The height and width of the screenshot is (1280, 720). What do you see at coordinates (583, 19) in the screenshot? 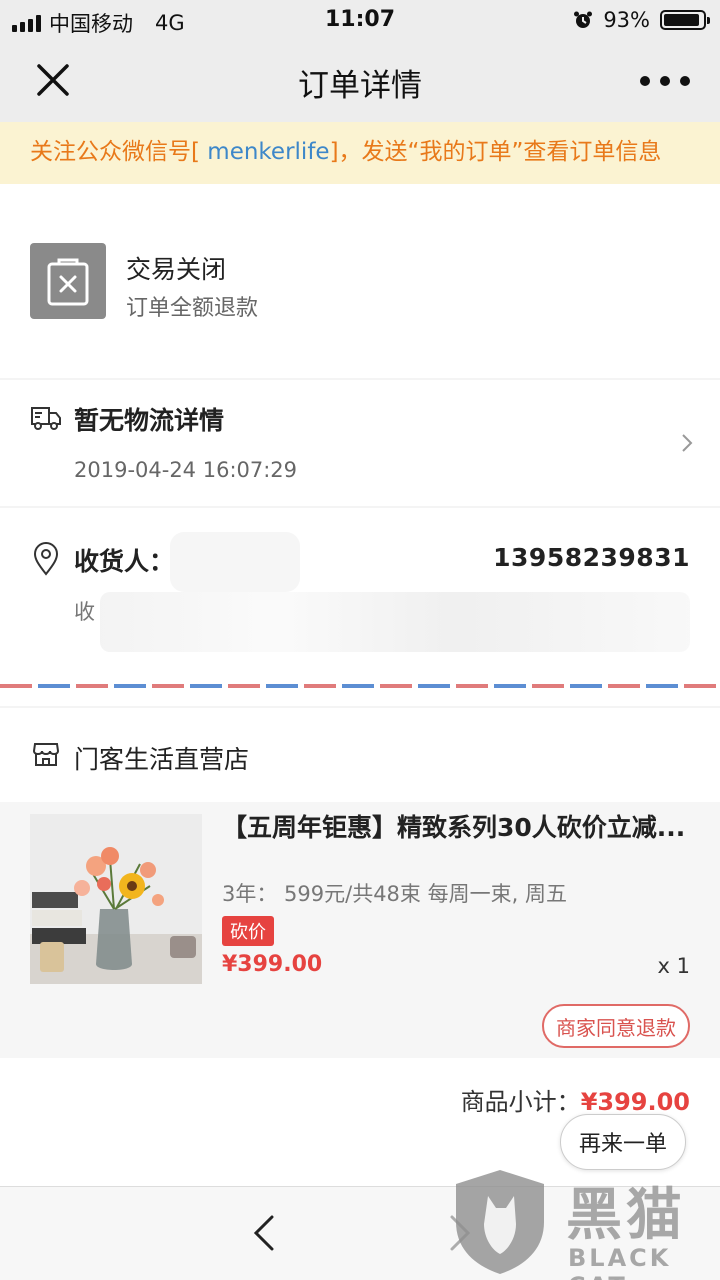
I see `alarm-icon` at bounding box center [583, 19].